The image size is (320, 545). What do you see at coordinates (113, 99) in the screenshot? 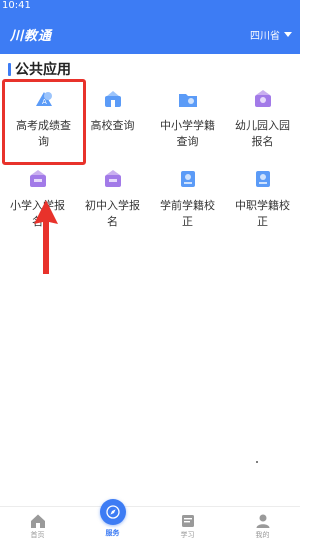
I see `university-icon` at bounding box center [113, 99].